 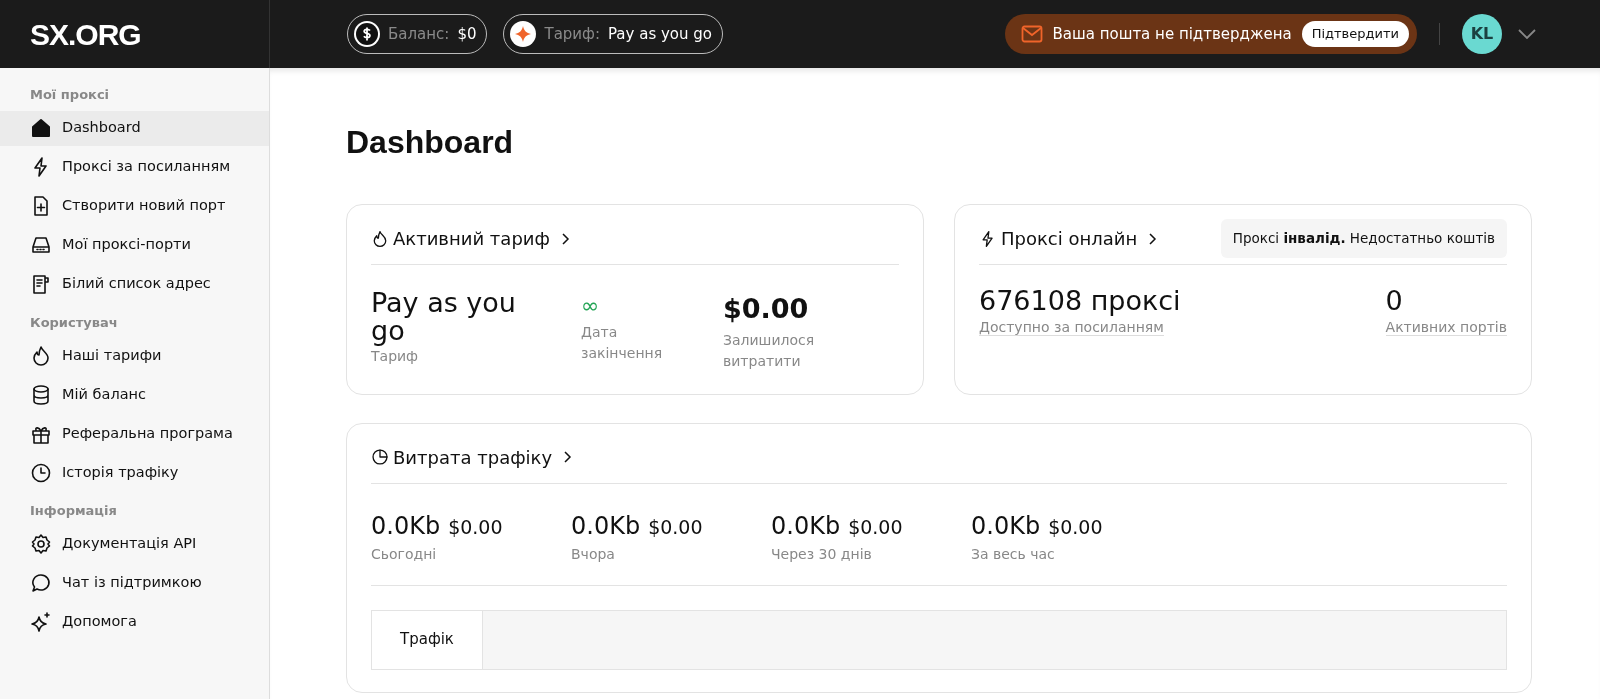 I want to click on traffic-tab: Трафік, so click(x=427, y=639).